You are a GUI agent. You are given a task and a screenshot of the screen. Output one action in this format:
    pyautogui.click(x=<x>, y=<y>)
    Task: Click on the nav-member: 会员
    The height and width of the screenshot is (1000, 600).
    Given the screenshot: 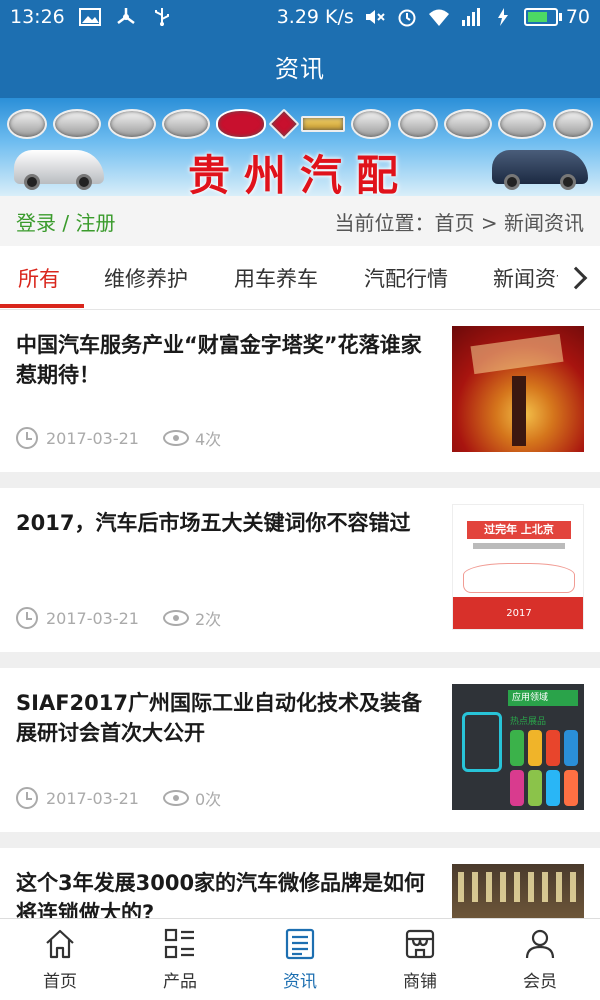 What is the action you would take?
    pyautogui.click(x=540, y=959)
    